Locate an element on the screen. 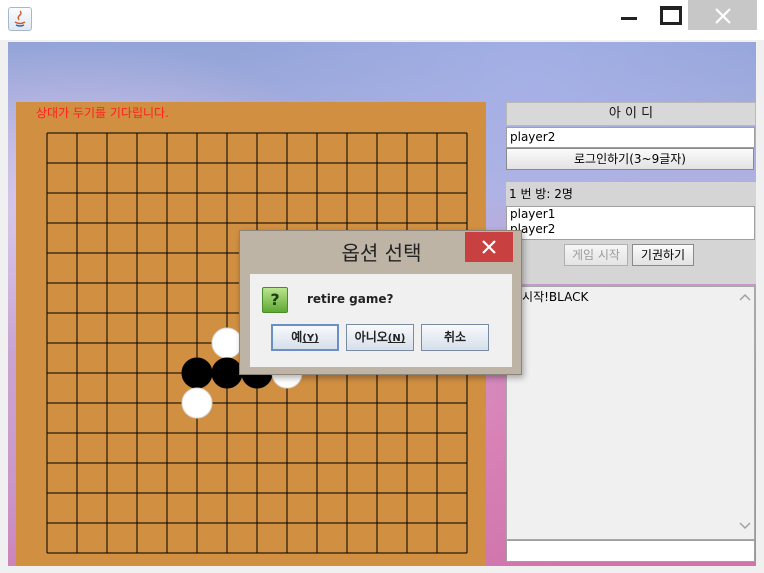 The height and width of the screenshot is (573, 764). user-list: player1 player2 is located at coordinates (630, 223).